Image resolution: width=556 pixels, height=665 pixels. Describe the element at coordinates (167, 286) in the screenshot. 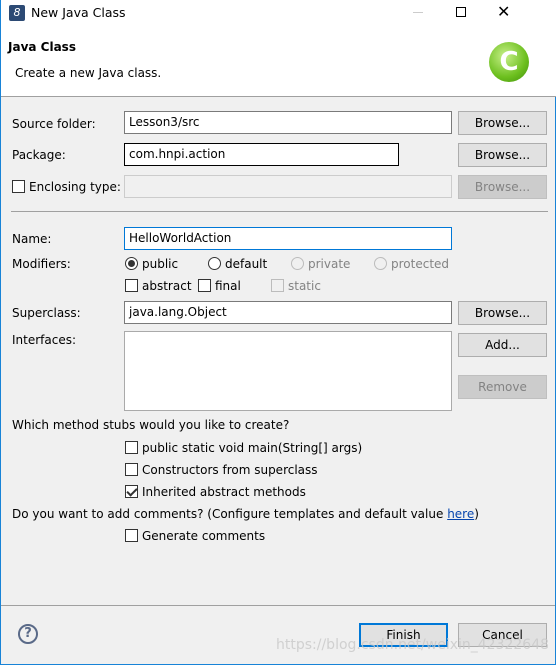

I see `abstract-label: abstract` at that location.